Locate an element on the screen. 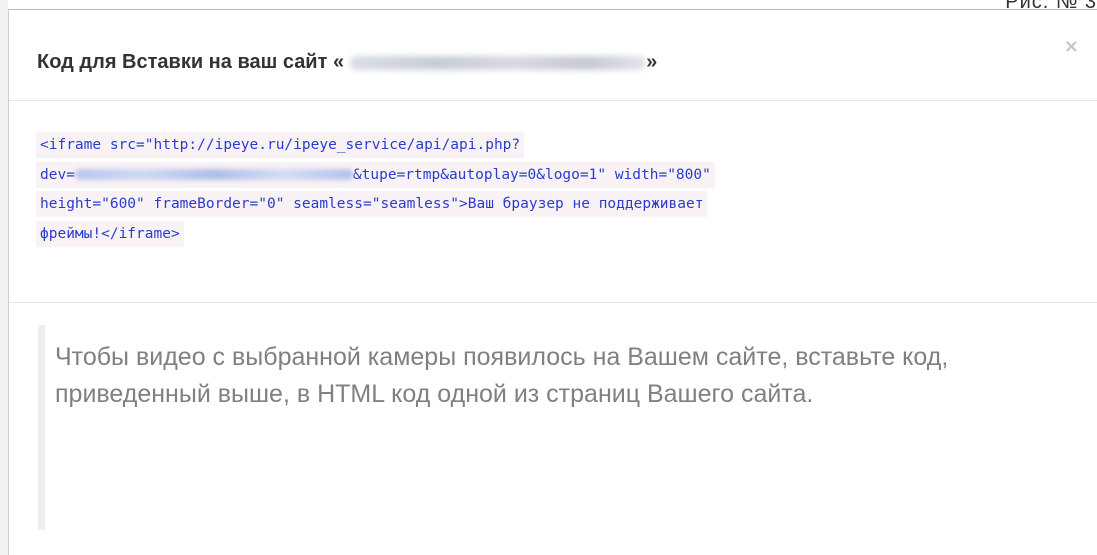 This screenshot has width=1097, height=555. dialog-title-suffix: » is located at coordinates (652, 62).